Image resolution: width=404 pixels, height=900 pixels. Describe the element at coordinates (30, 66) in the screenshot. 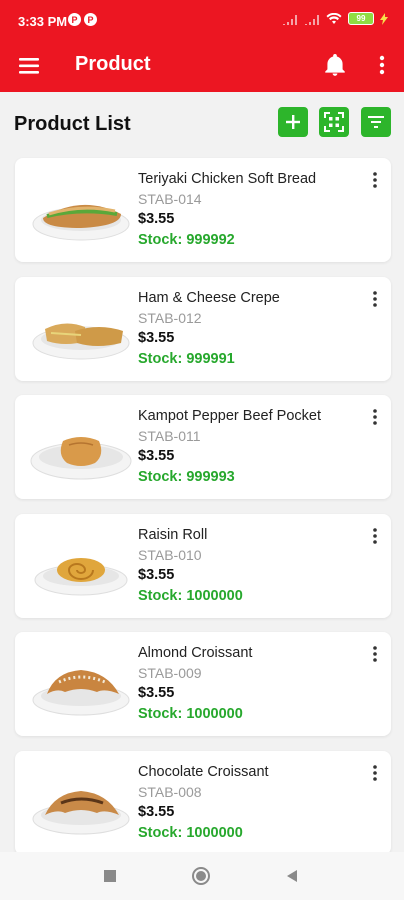

I see `hamburger-menu-icon` at that location.